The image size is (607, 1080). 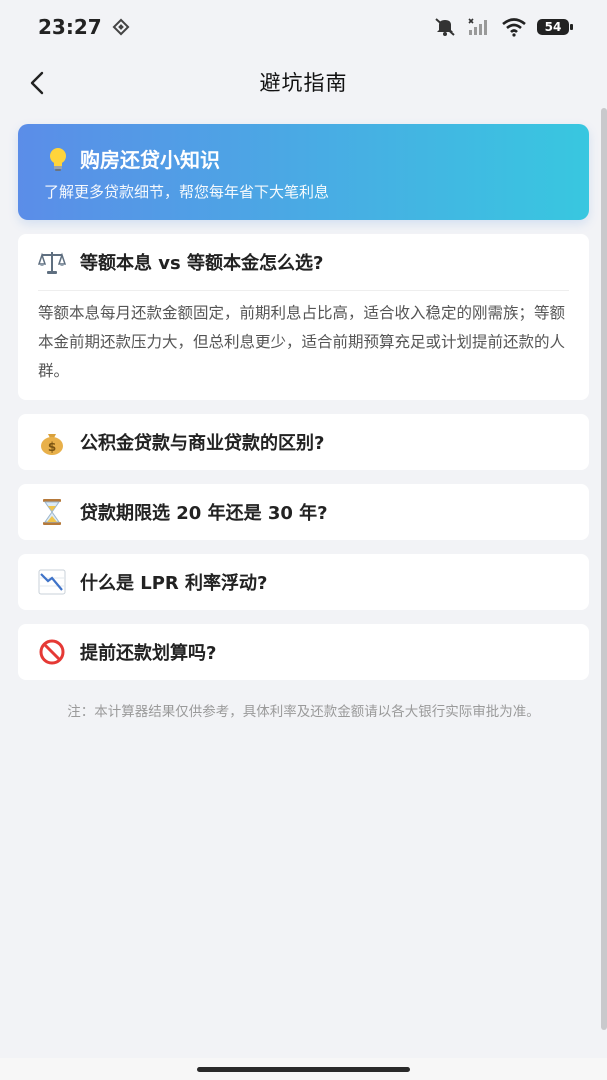 I want to click on prohibited-icon, so click(x=52, y=652).